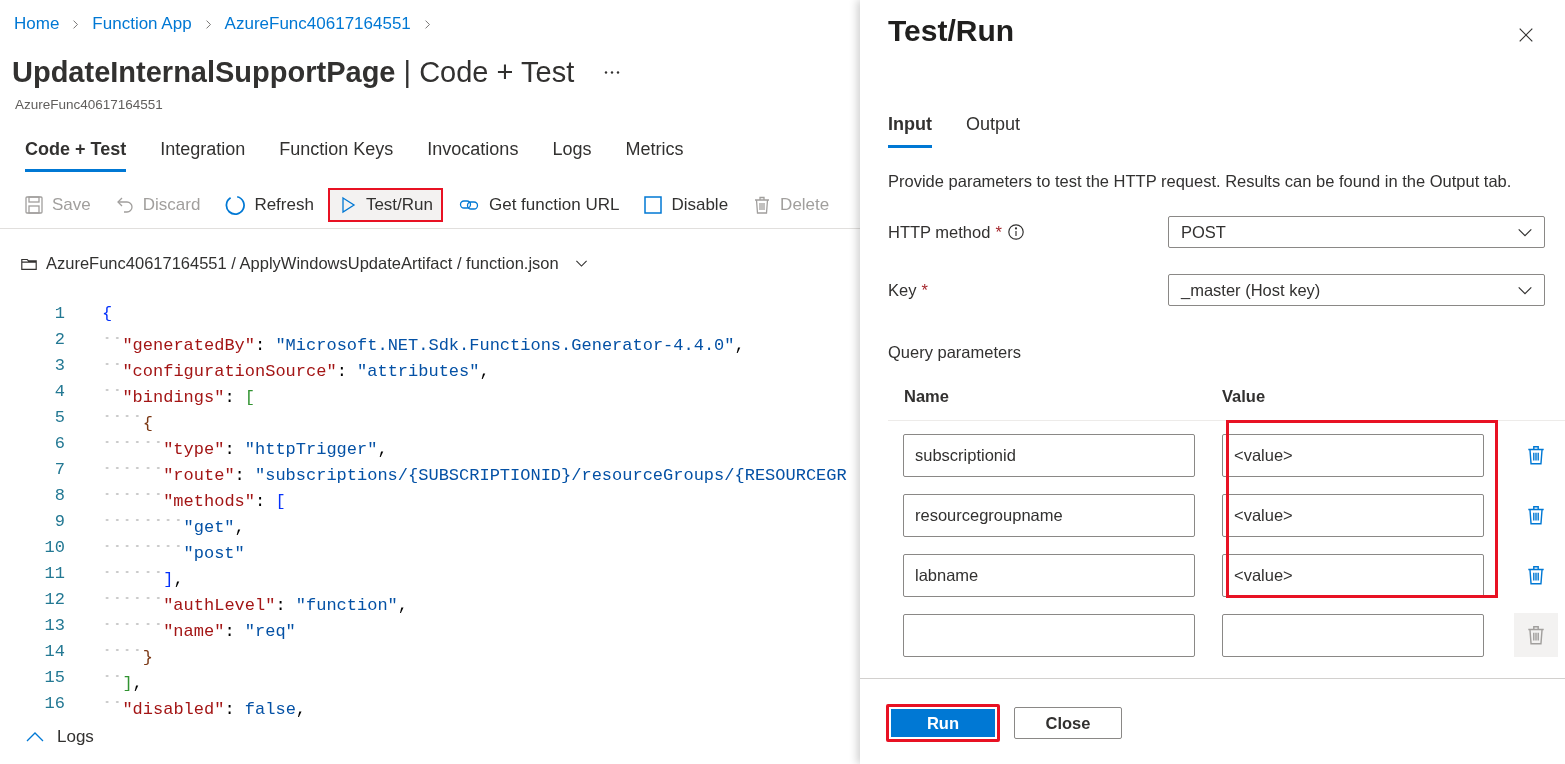 The image size is (1565, 764). Describe the element at coordinates (59, 365) in the screenshot. I see `line-number: 3` at that location.